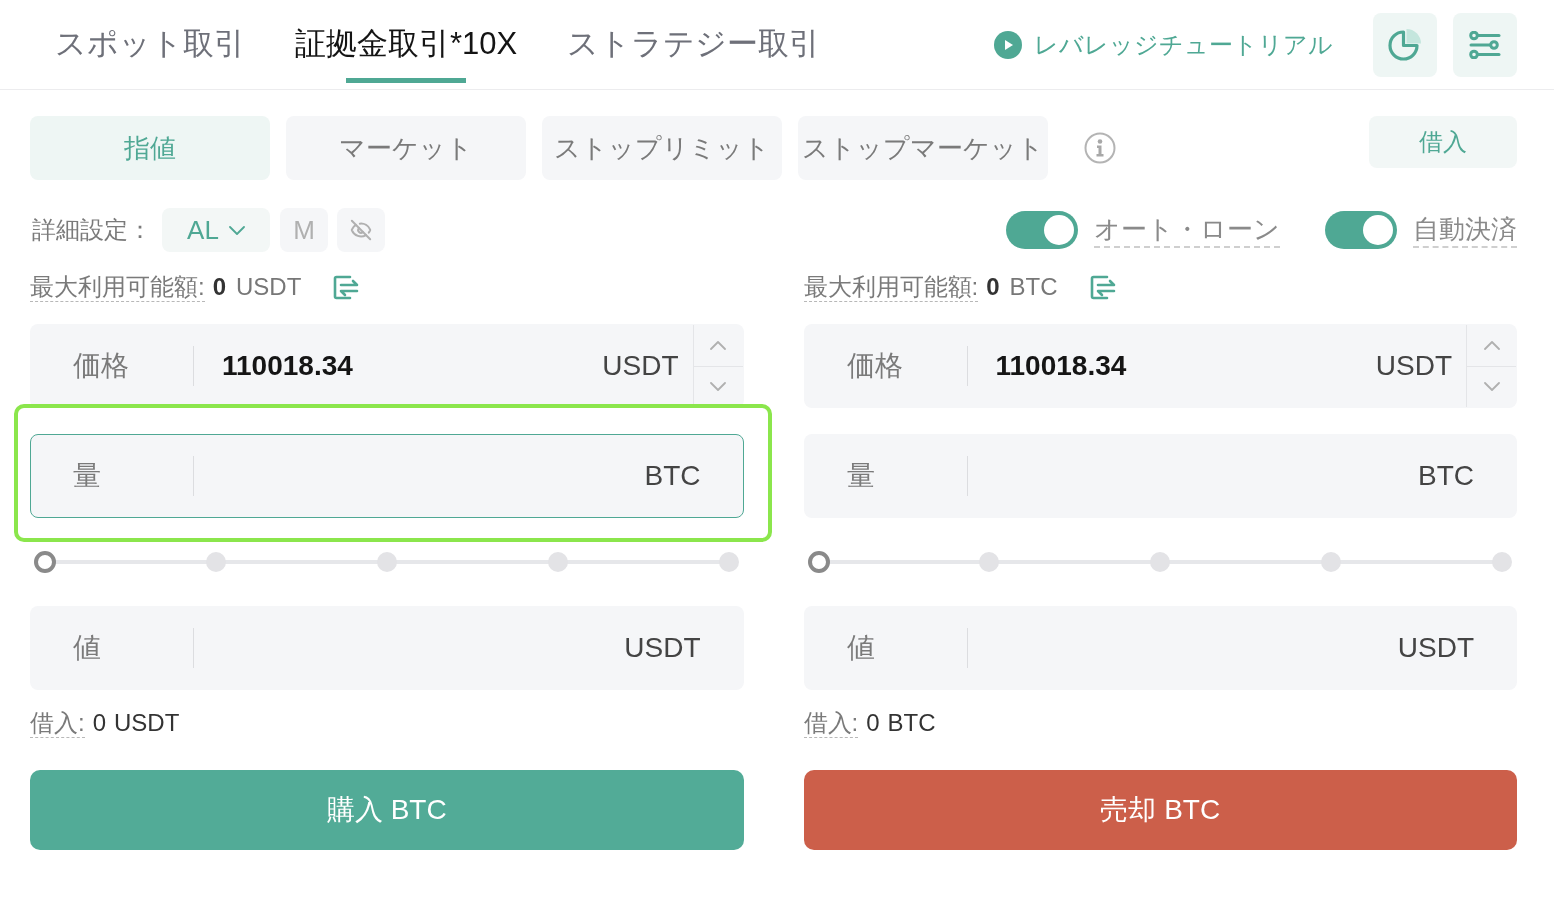 This screenshot has width=1554, height=898. I want to click on settings-button, so click(1485, 44).